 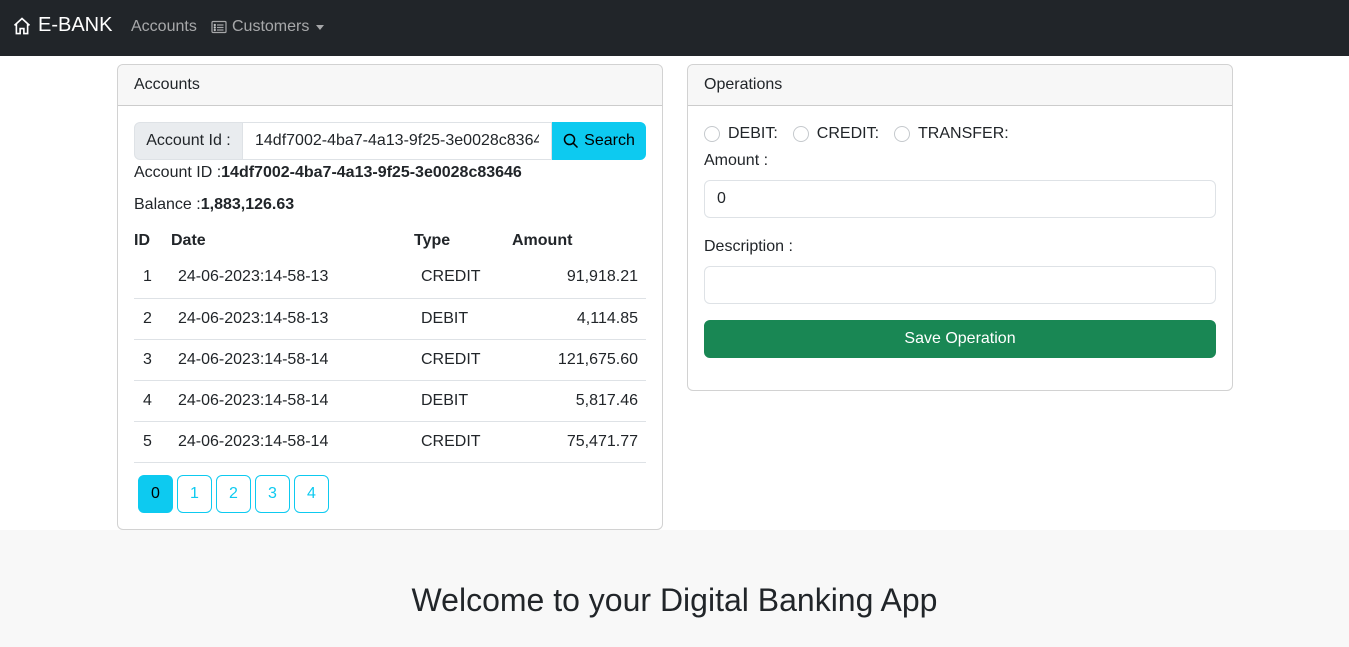 I want to click on brand-link: E-BANK, so click(x=62, y=25).